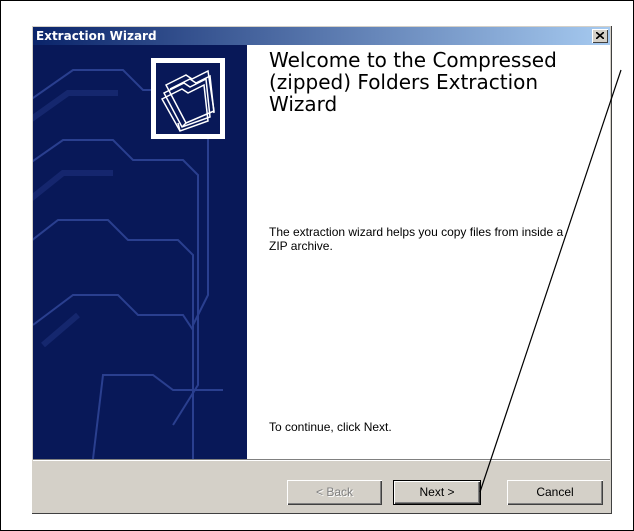 The height and width of the screenshot is (531, 634). Describe the element at coordinates (330, 427) in the screenshot. I see `continue-instruction: To continue, click Next.` at that location.